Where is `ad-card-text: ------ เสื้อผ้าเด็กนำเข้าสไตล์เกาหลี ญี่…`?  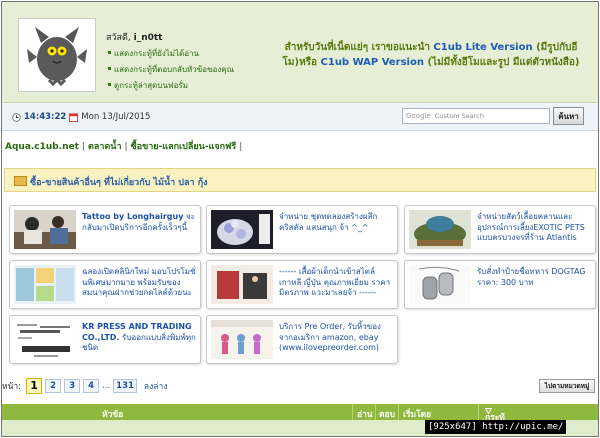 ad-card-text: ------ เสื้อผ้าเด็กนำเข้าสไตล์เกาหลี ญี่… is located at coordinates (335, 282).